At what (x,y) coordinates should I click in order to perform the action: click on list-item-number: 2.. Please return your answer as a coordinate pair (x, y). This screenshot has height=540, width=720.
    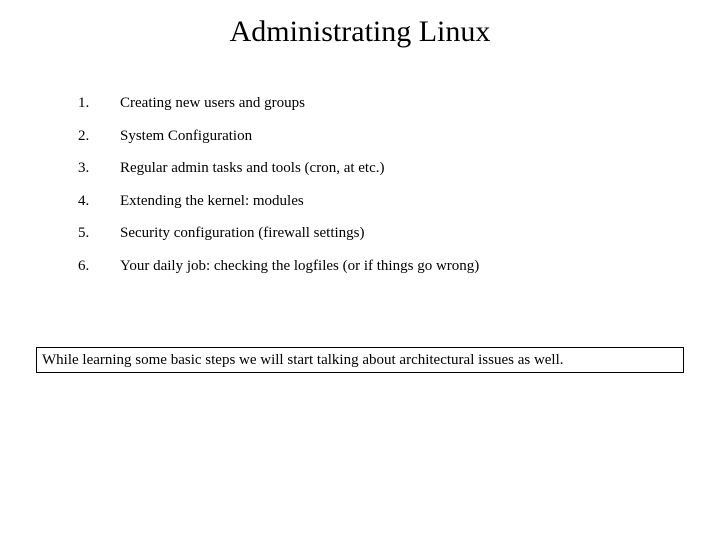
    Looking at the image, I should click on (84, 135).